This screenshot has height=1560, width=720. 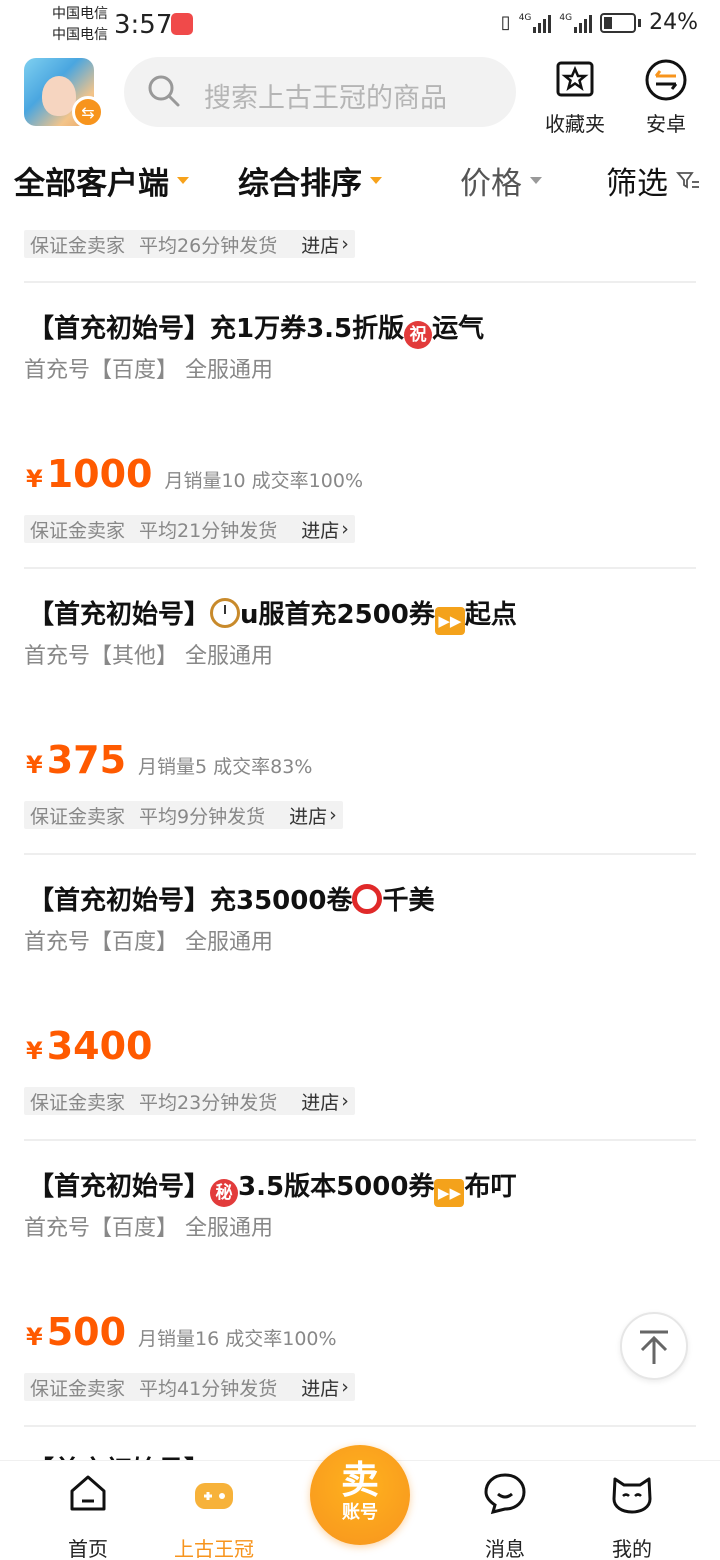 I want to click on status-icons: ▯ 4G 4G 24%, so click(x=599, y=22).